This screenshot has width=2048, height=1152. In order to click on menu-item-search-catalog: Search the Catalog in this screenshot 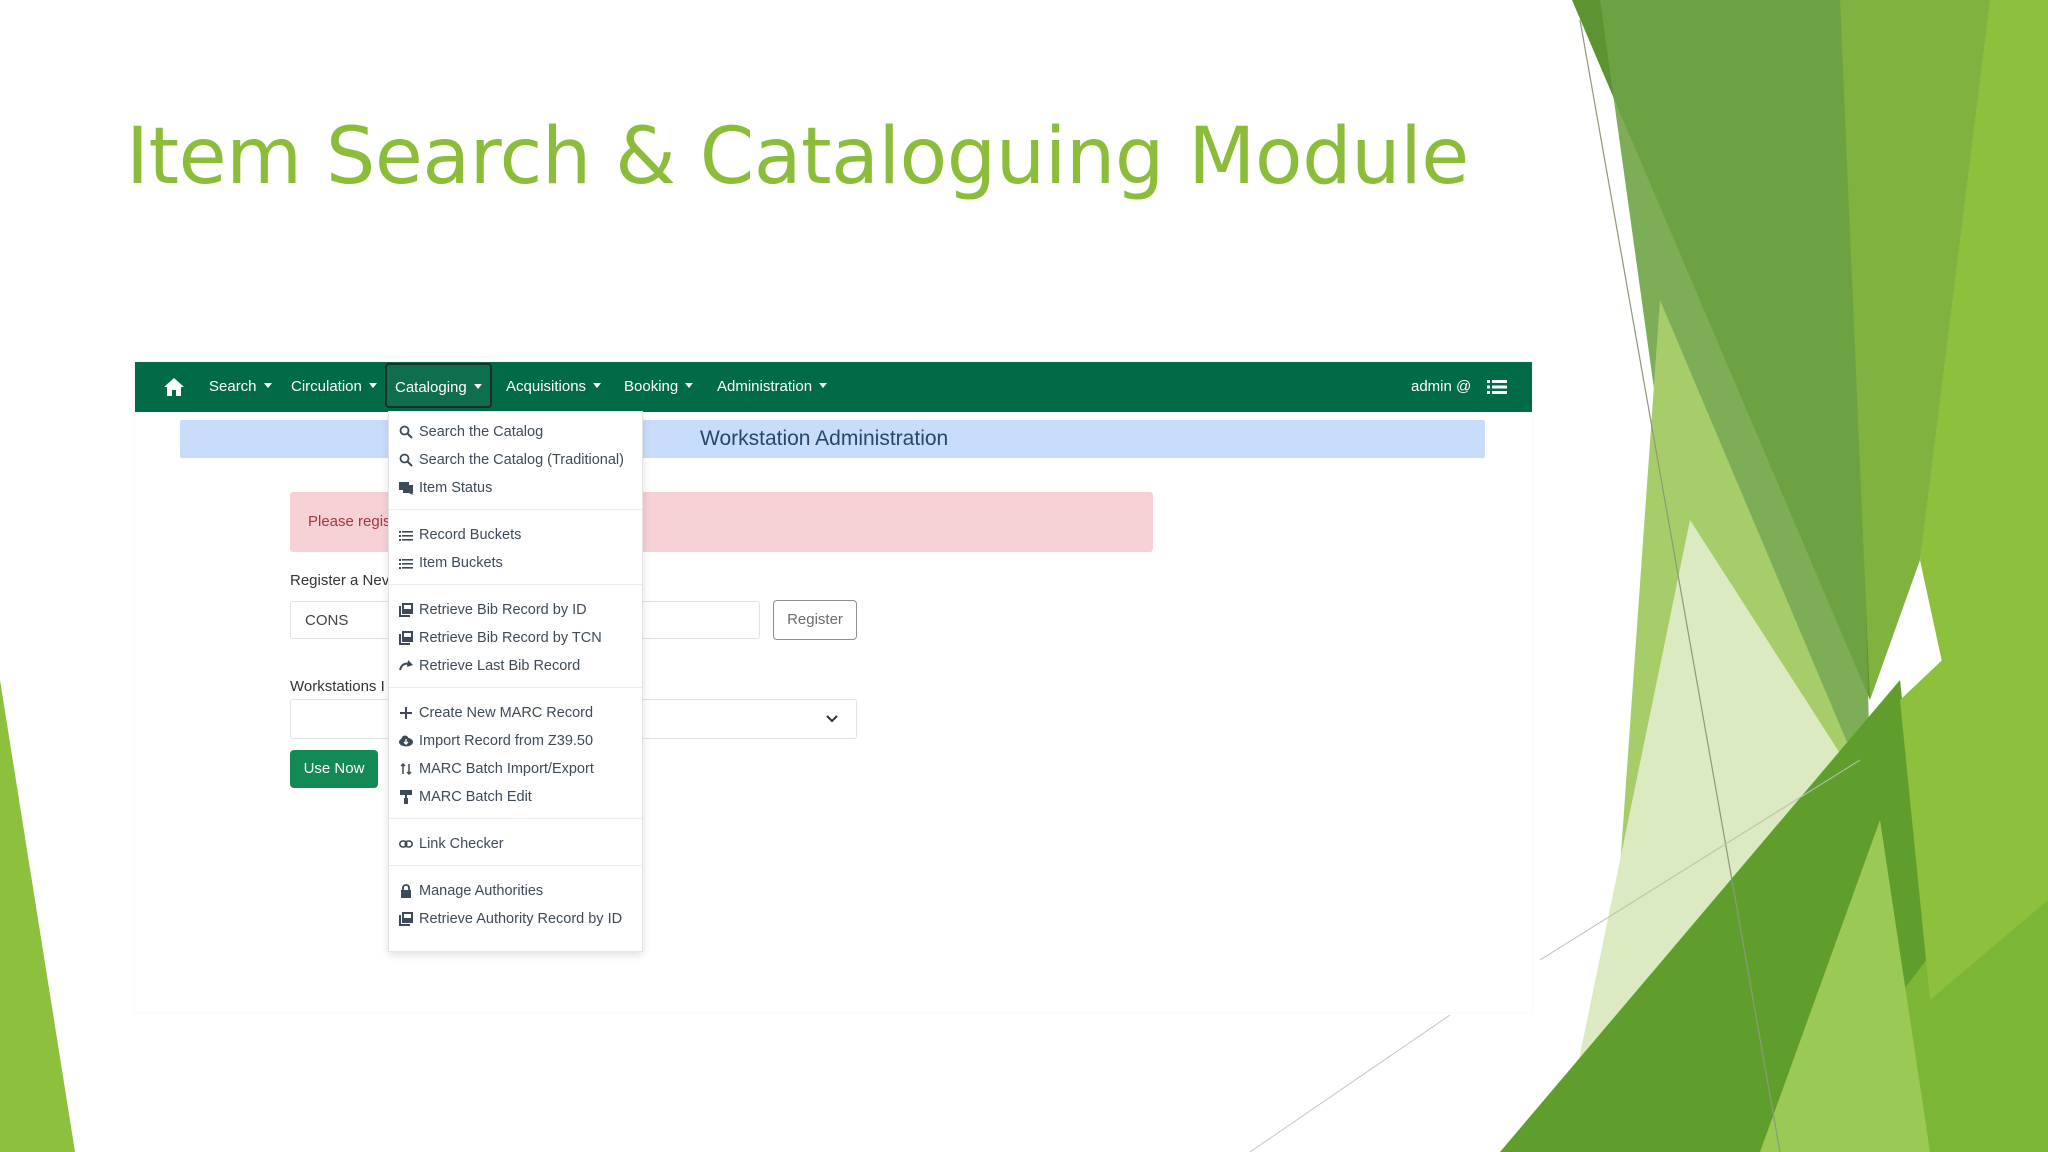, I will do `click(515, 432)`.